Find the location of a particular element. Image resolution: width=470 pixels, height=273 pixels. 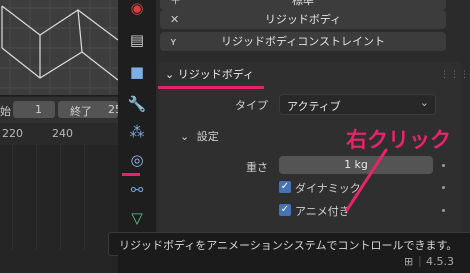

right-click-callout: 右クリック is located at coordinates (398, 140).